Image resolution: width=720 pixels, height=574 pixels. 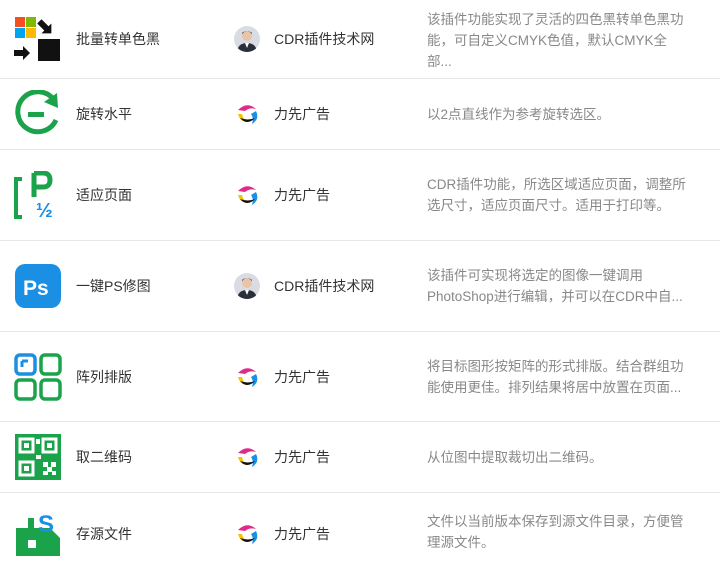 What do you see at coordinates (44, 209) in the screenshot?
I see `svg-text: ½` at bounding box center [44, 209].